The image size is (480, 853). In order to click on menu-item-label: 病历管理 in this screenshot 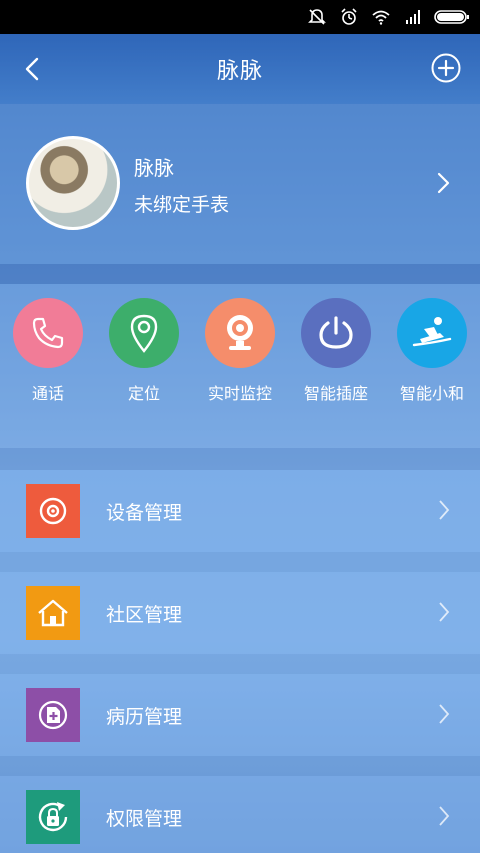, I will do `click(144, 717)`.